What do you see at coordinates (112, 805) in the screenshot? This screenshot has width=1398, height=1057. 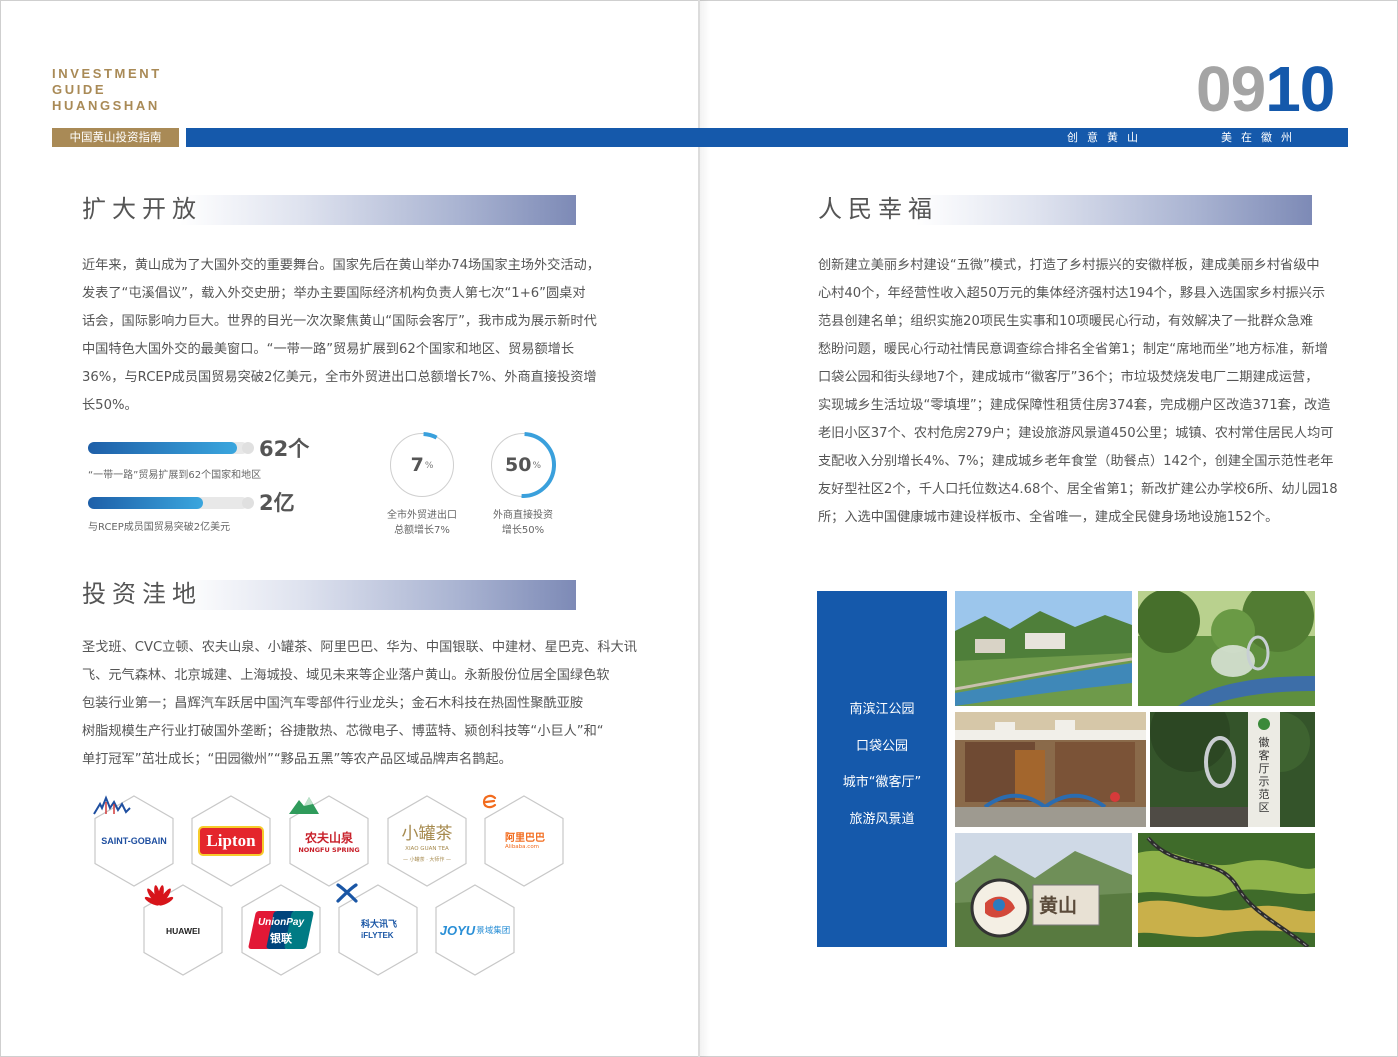 I see `saint-gobain-skyline-icon` at bounding box center [112, 805].